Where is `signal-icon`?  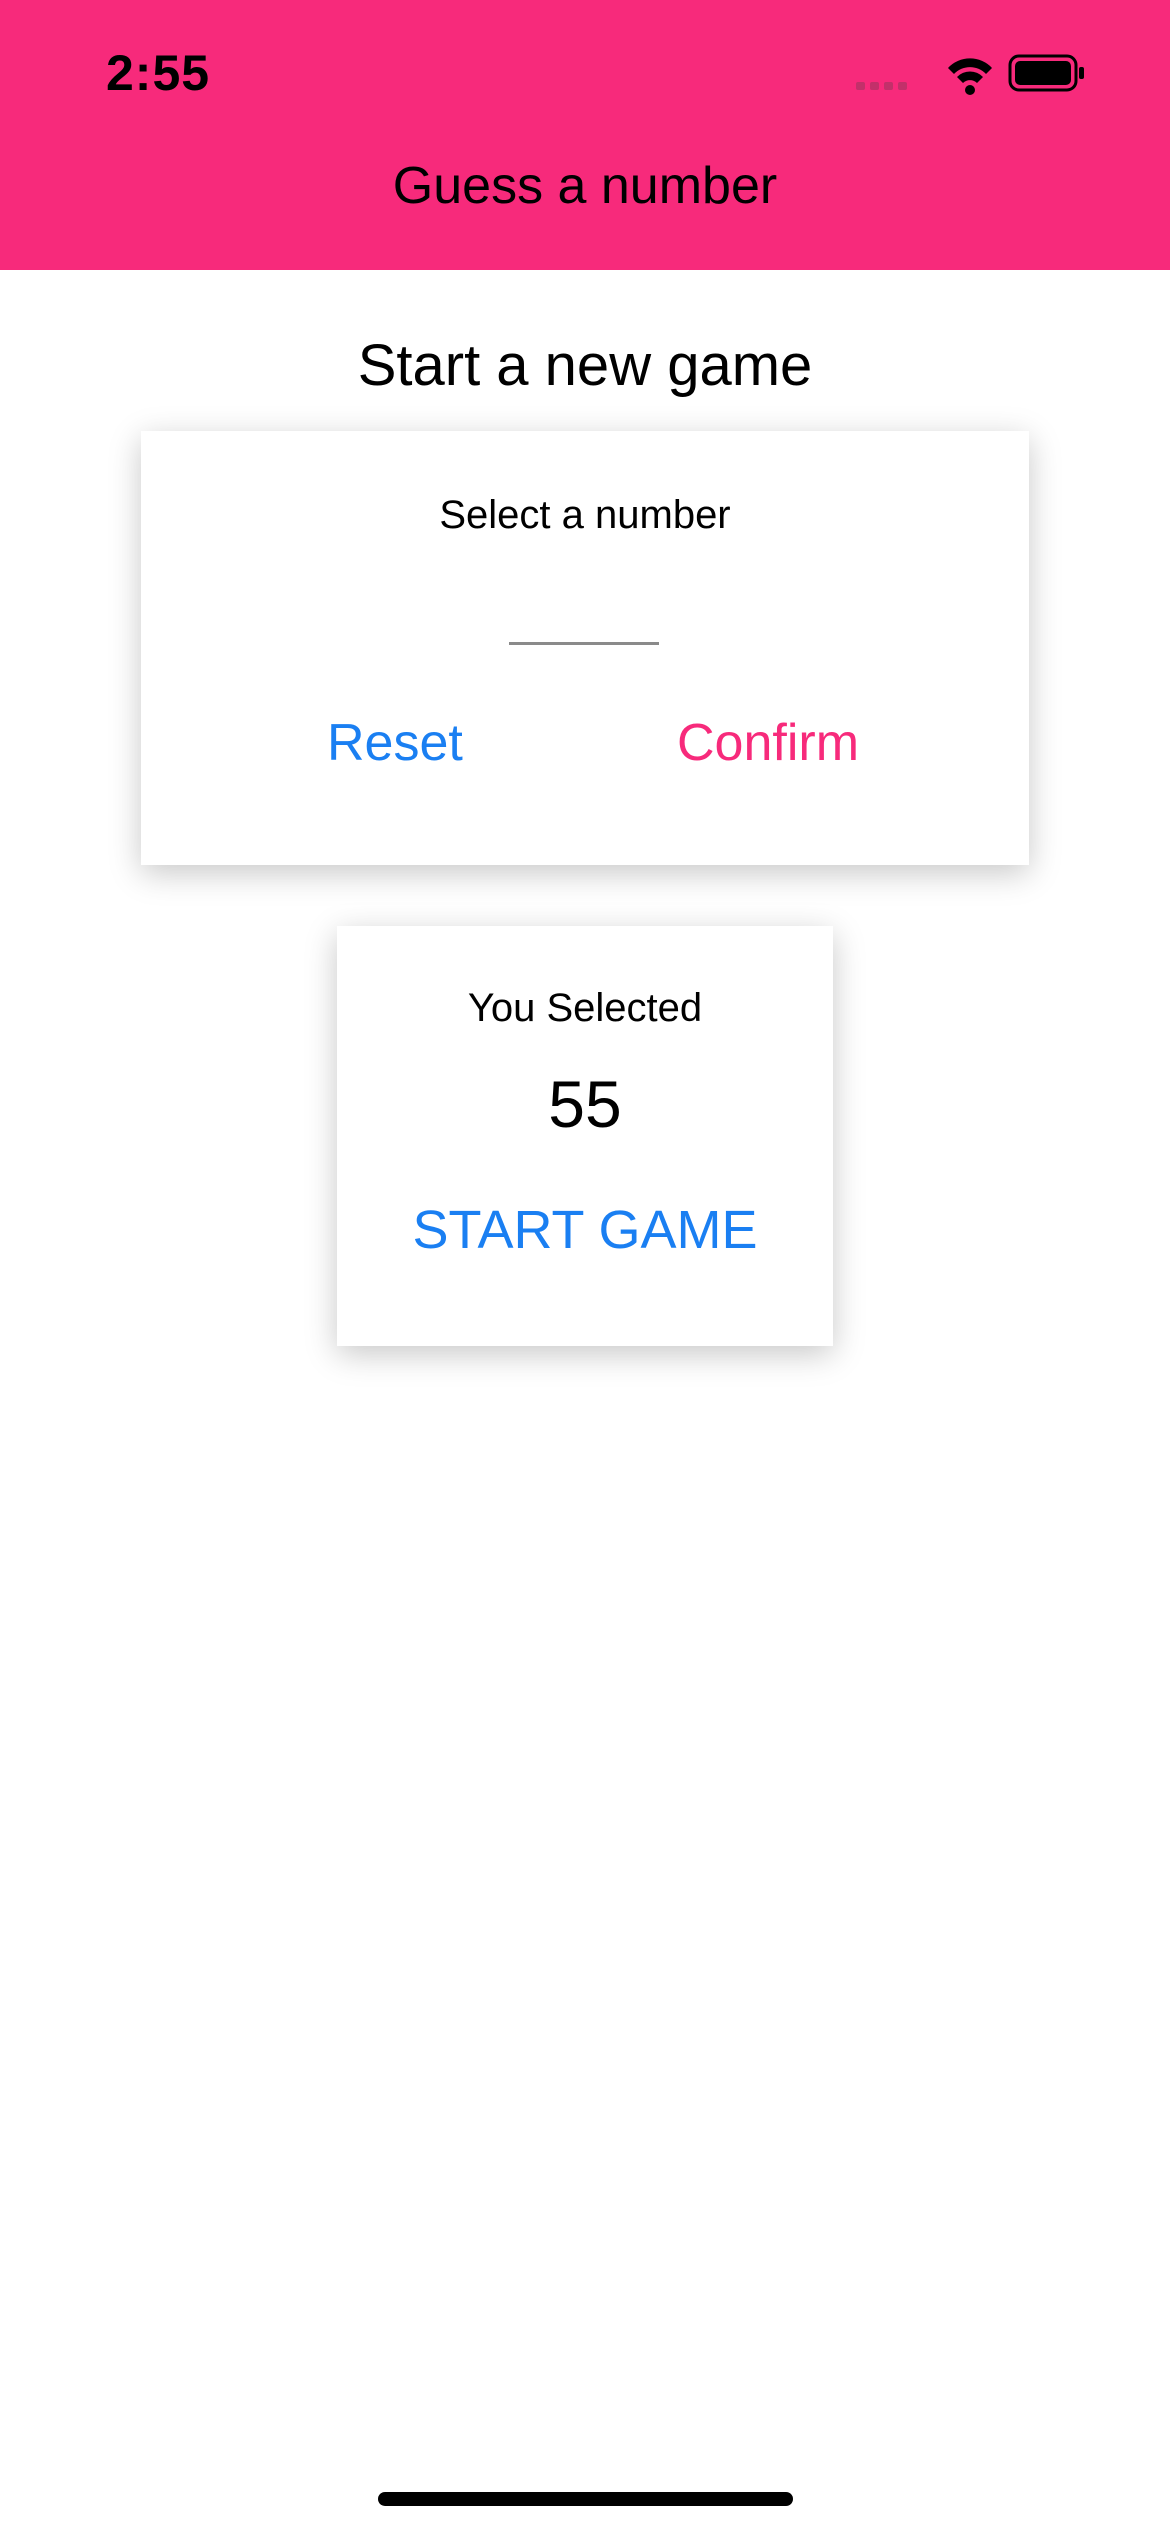
signal-icon is located at coordinates (881, 86).